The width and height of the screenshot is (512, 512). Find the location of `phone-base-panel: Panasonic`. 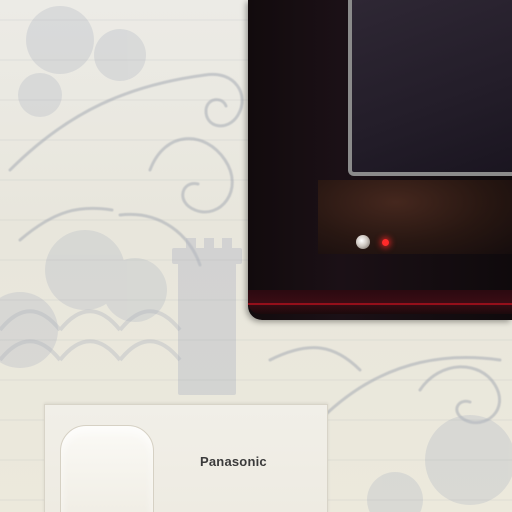

phone-base-panel: Panasonic is located at coordinates (186, 458).